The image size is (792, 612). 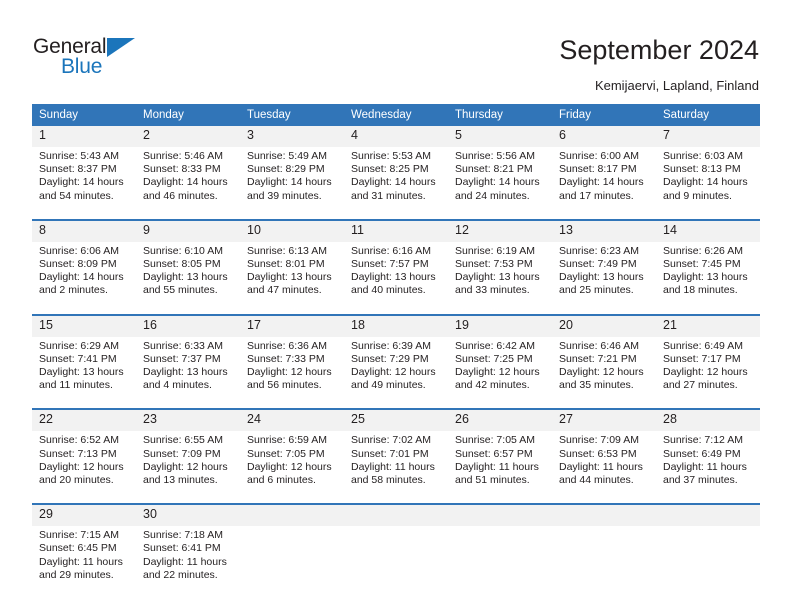 I want to click on day-cell-number: 17, so click(x=292, y=326).